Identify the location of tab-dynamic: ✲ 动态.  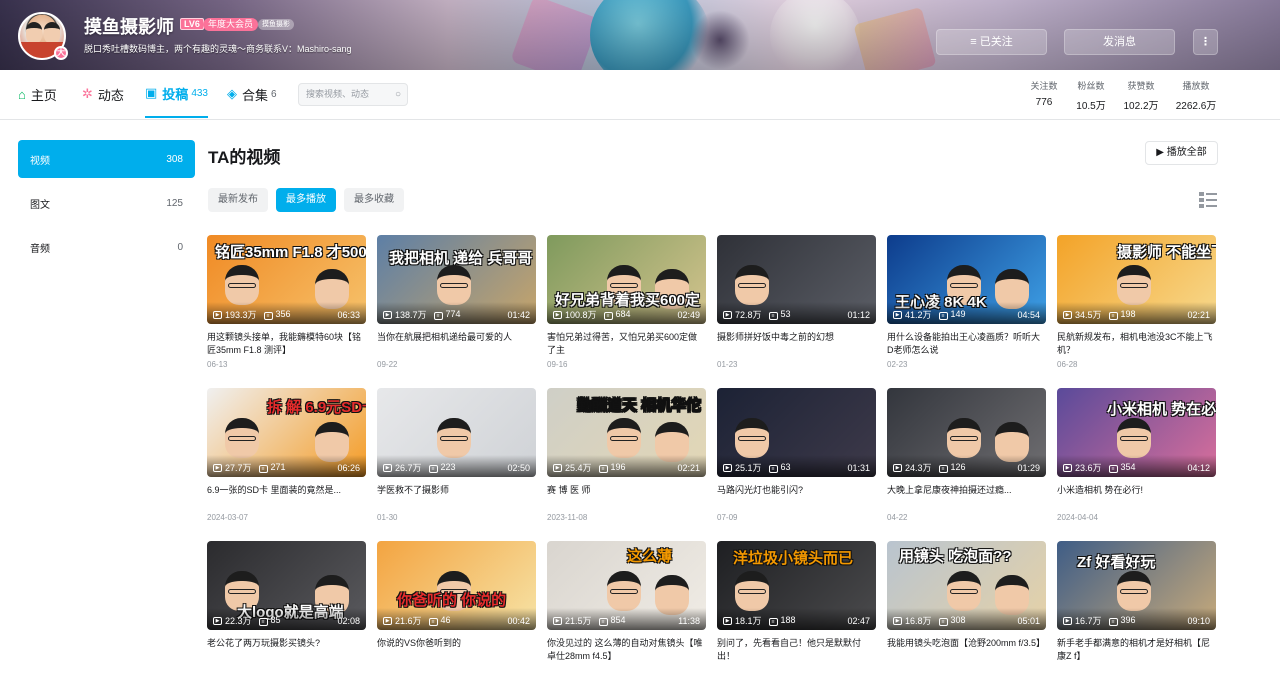
(103, 94).